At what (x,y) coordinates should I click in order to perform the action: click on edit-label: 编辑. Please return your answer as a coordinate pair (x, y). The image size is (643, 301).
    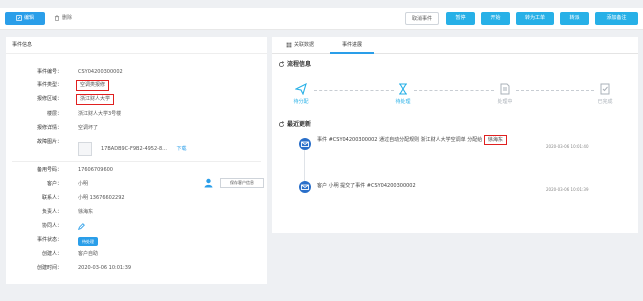
    Looking at the image, I should click on (28, 18).